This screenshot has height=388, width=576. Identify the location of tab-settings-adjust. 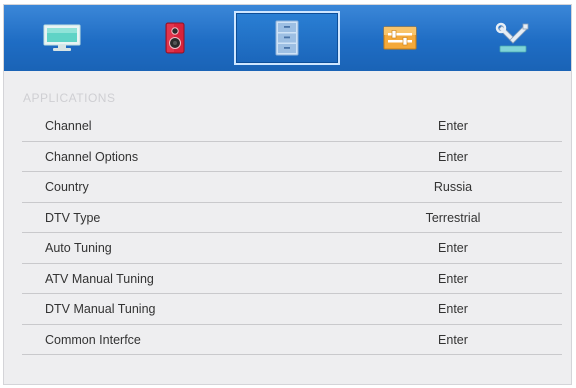
(400, 38).